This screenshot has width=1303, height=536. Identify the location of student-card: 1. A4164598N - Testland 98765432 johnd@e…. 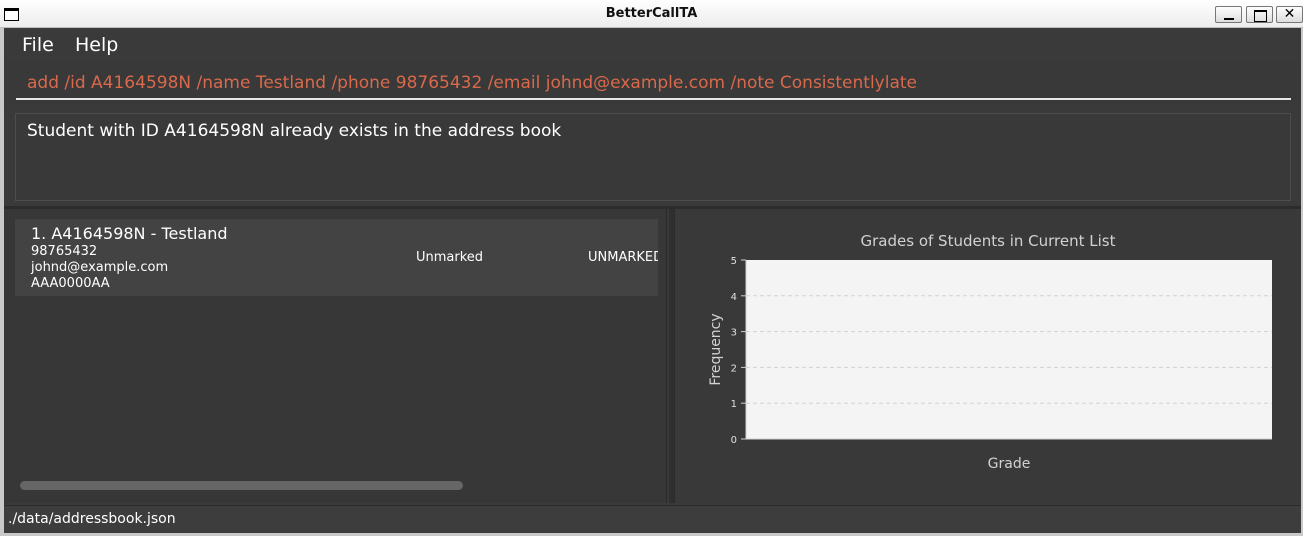
(336, 257).